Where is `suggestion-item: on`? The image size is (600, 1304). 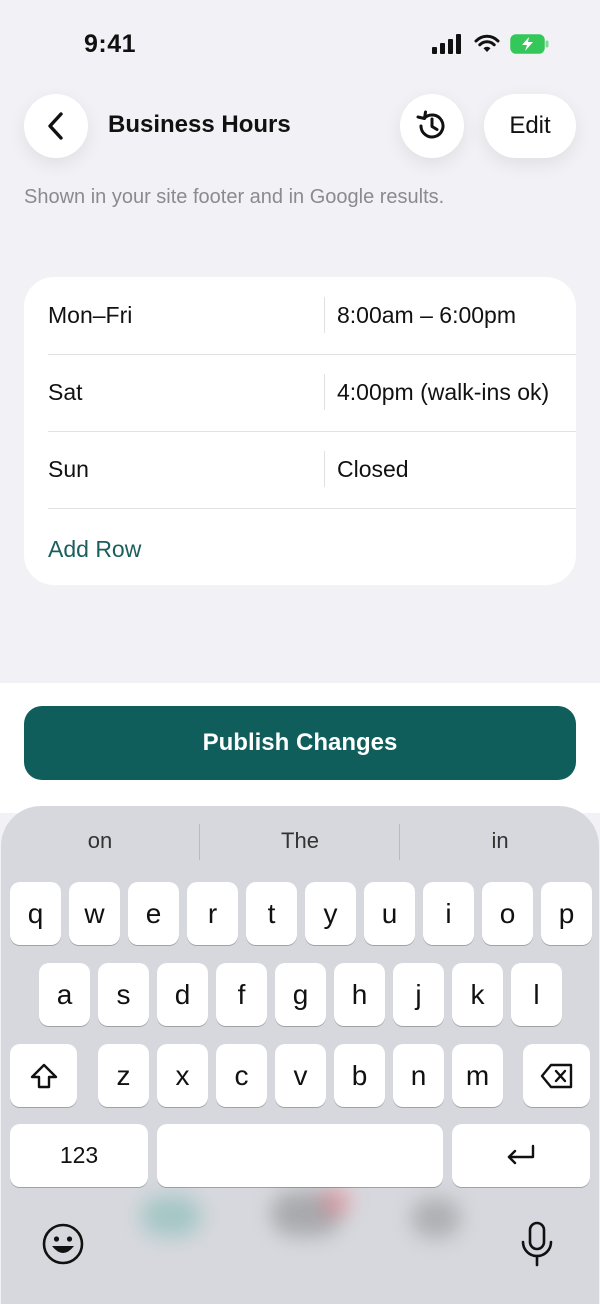
suggestion-item: on is located at coordinates (100, 841).